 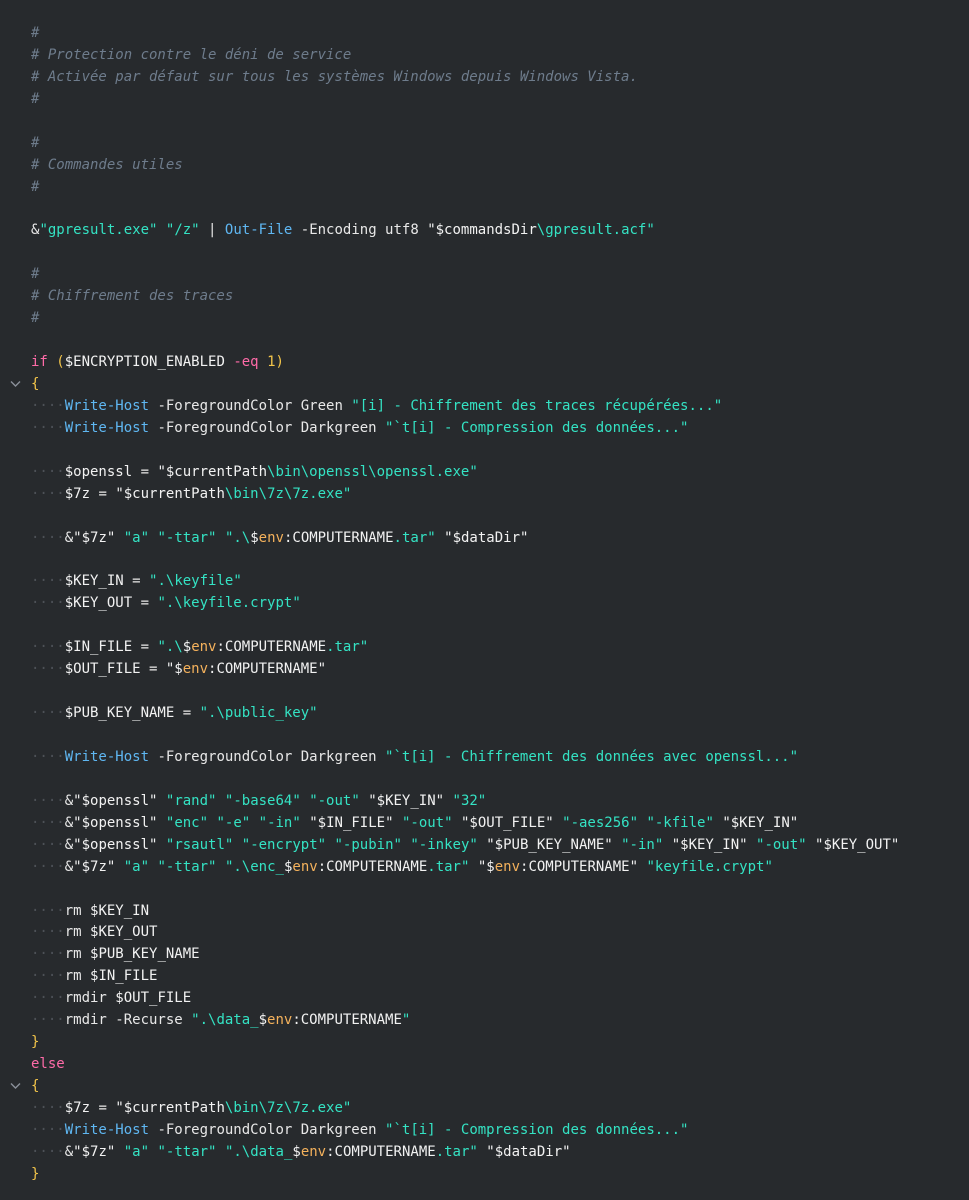 What do you see at coordinates (484, 1065) in the screenshot?
I see `code-line: else` at bounding box center [484, 1065].